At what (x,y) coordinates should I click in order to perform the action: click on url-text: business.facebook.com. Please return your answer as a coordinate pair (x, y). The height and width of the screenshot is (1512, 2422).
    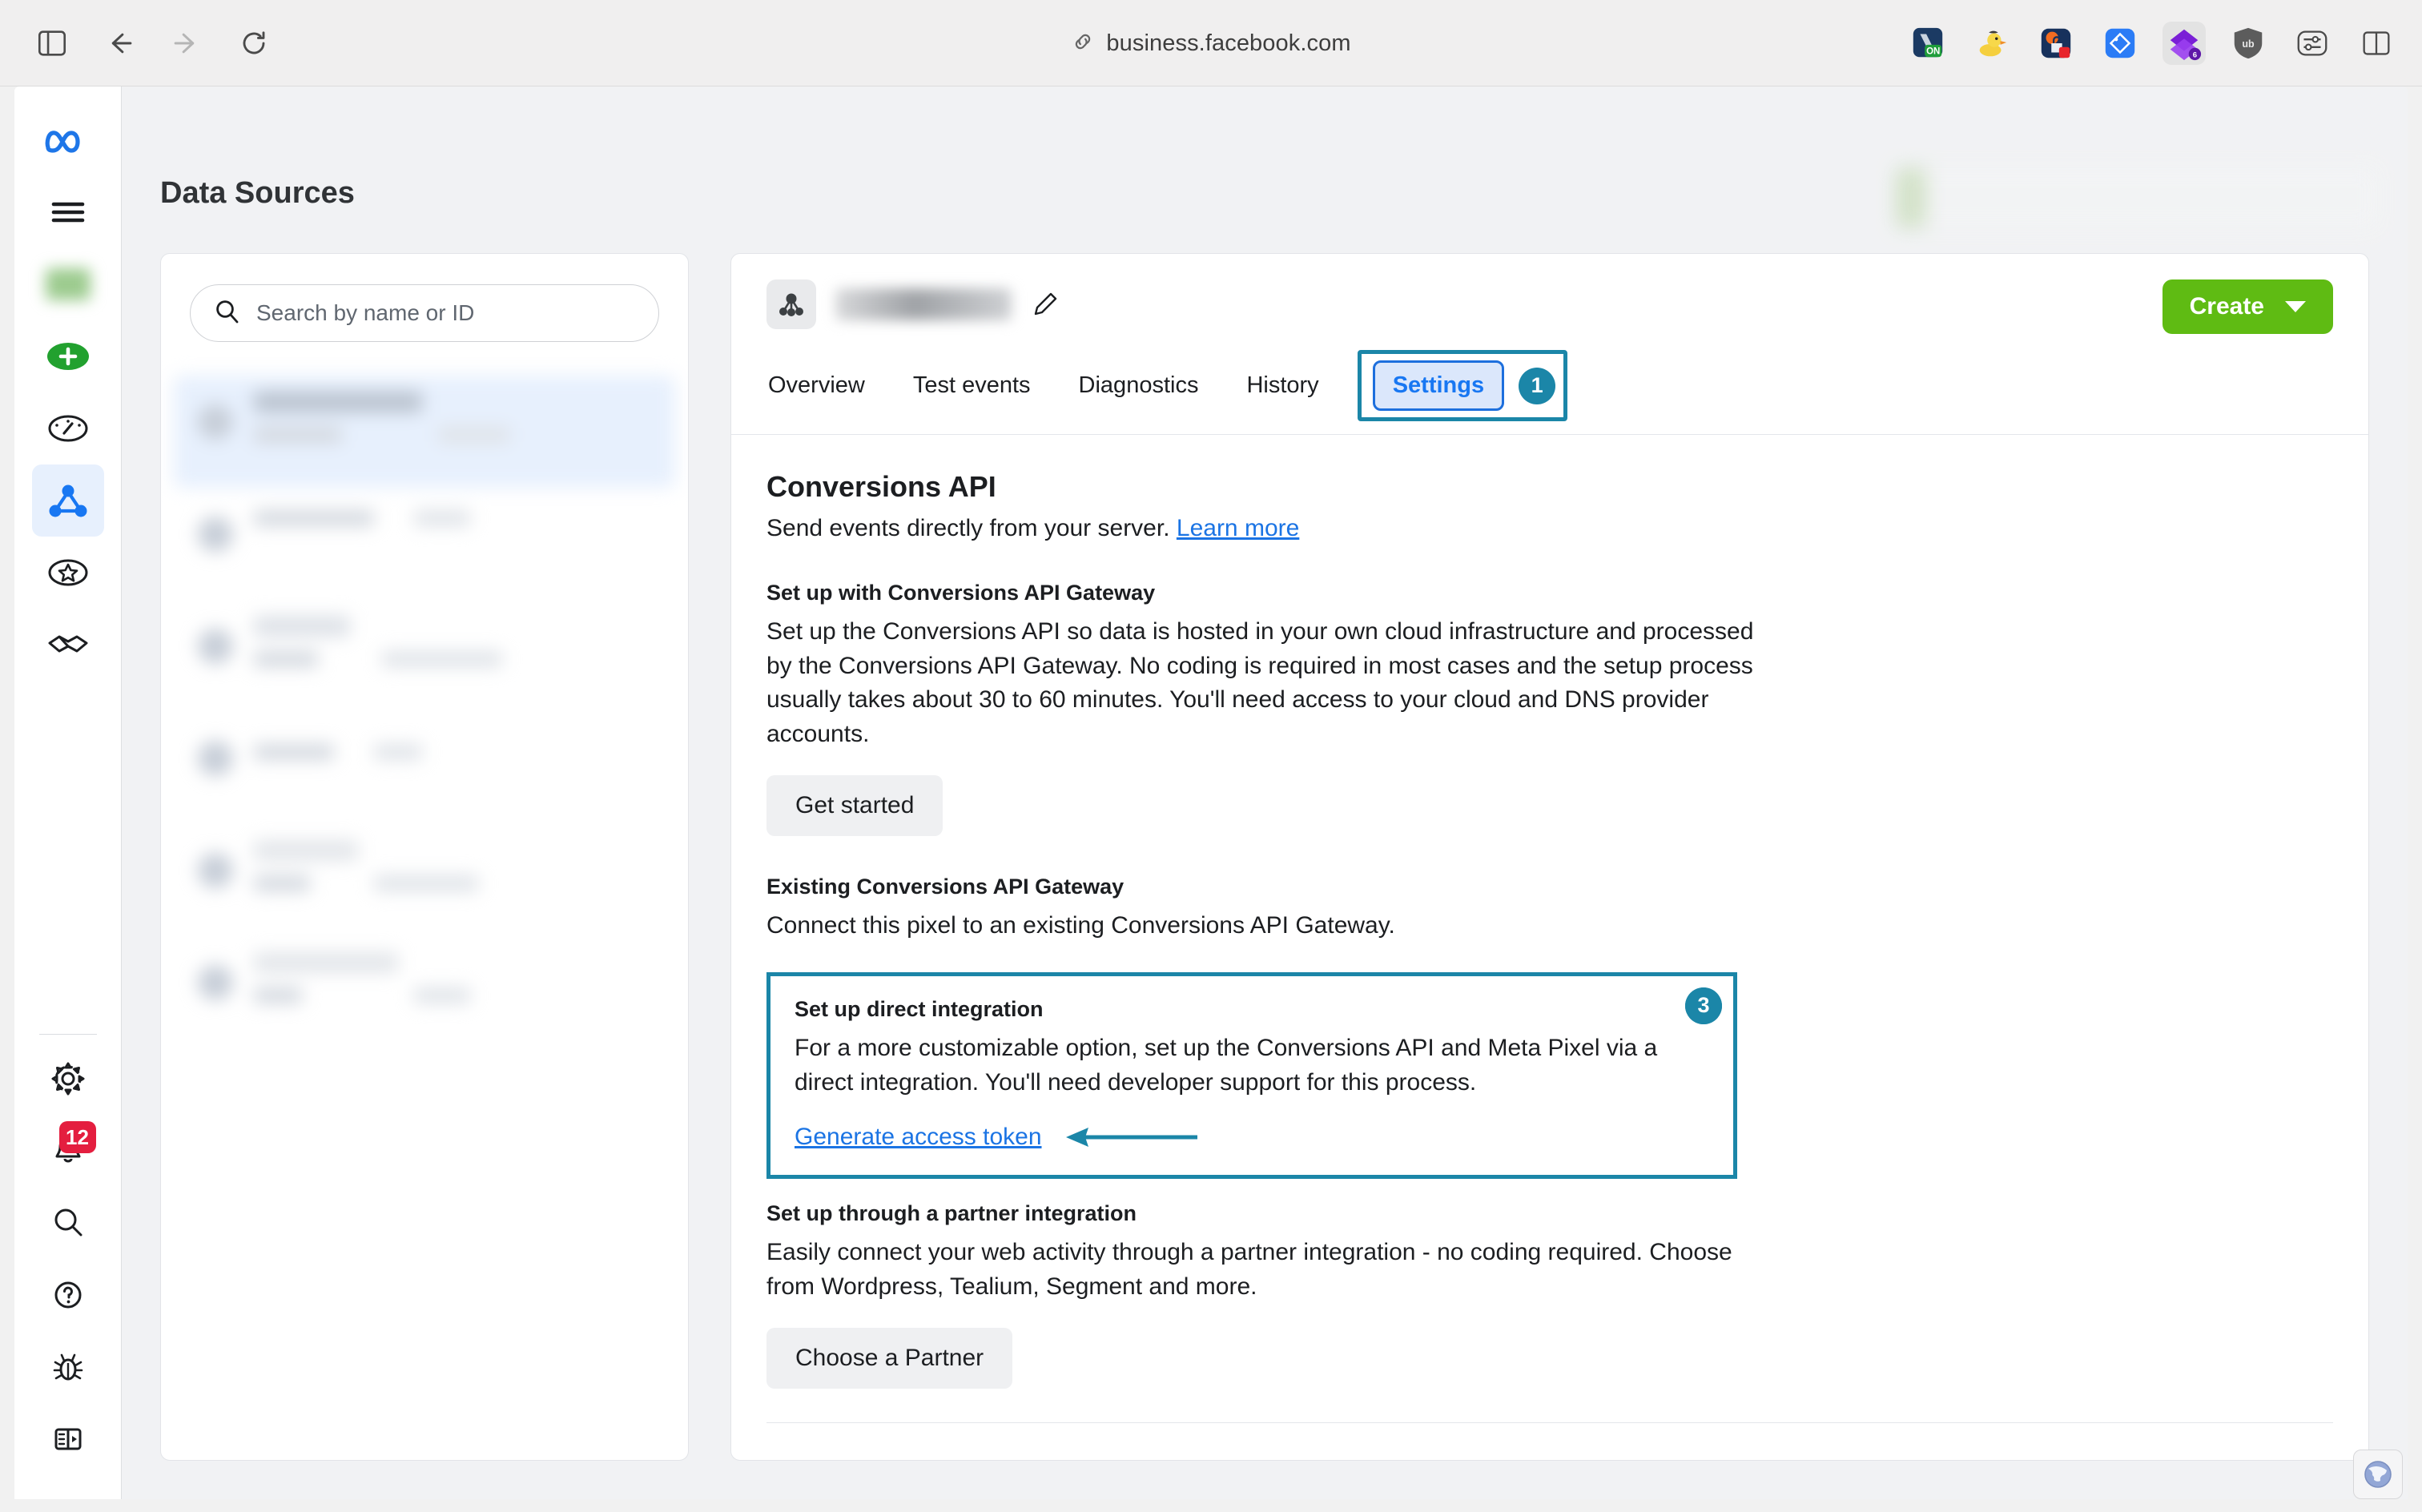
    Looking at the image, I should click on (1228, 43).